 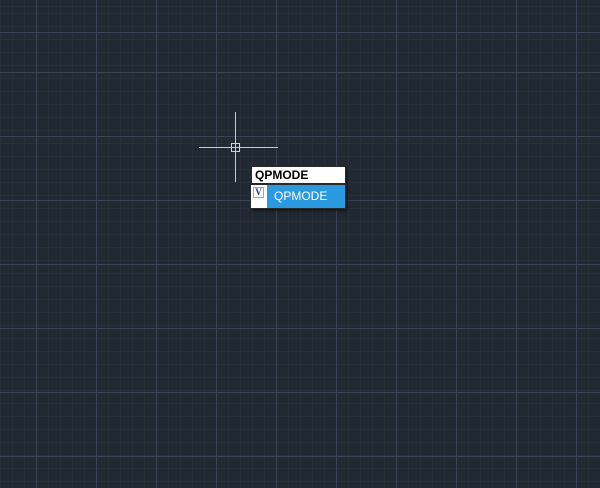 I want to click on system-variable-icon: V, so click(x=258, y=192).